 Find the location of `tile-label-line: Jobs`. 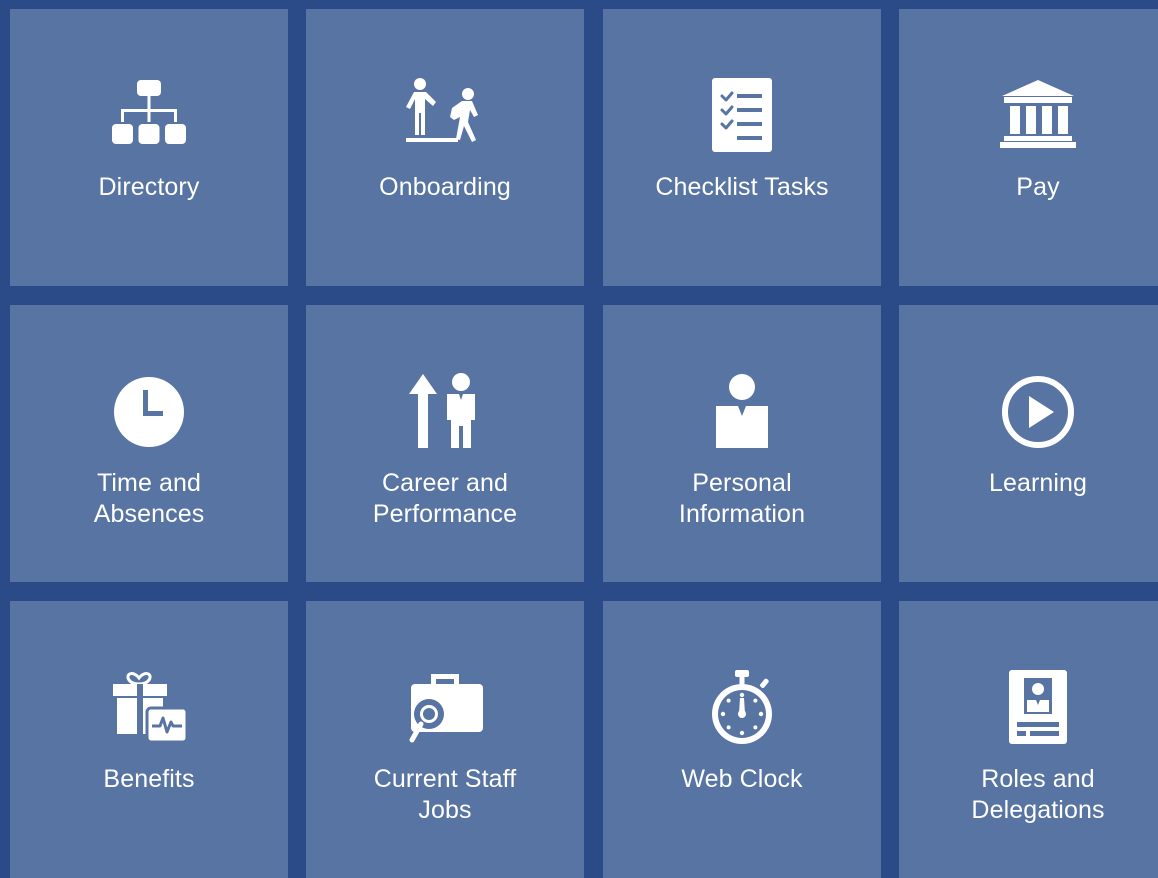

tile-label-line: Jobs is located at coordinates (445, 810).